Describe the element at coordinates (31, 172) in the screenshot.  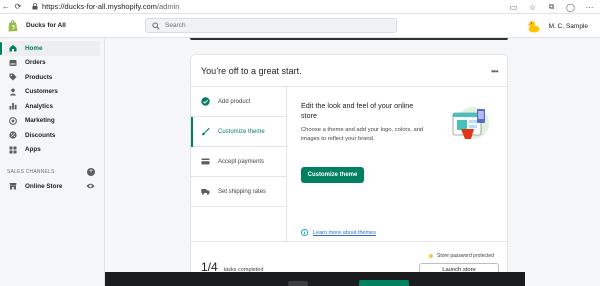
I see `sales-channels-label: SALES CHANNELS` at that location.